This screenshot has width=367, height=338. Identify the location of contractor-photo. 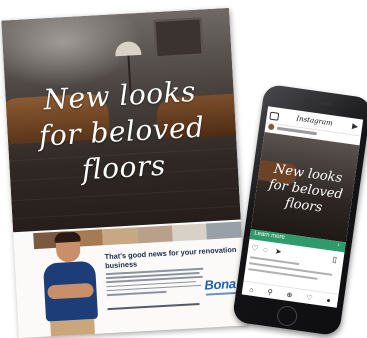
(70, 284).